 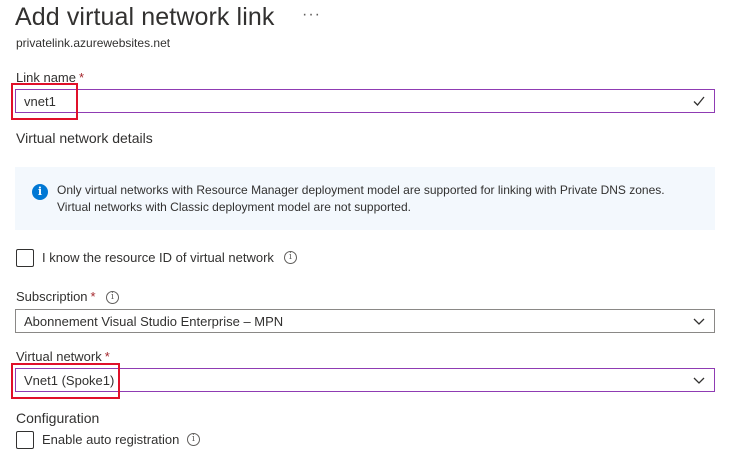 I want to click on subscription-info-tooltip-icon: i, so click(x=112, y=297).